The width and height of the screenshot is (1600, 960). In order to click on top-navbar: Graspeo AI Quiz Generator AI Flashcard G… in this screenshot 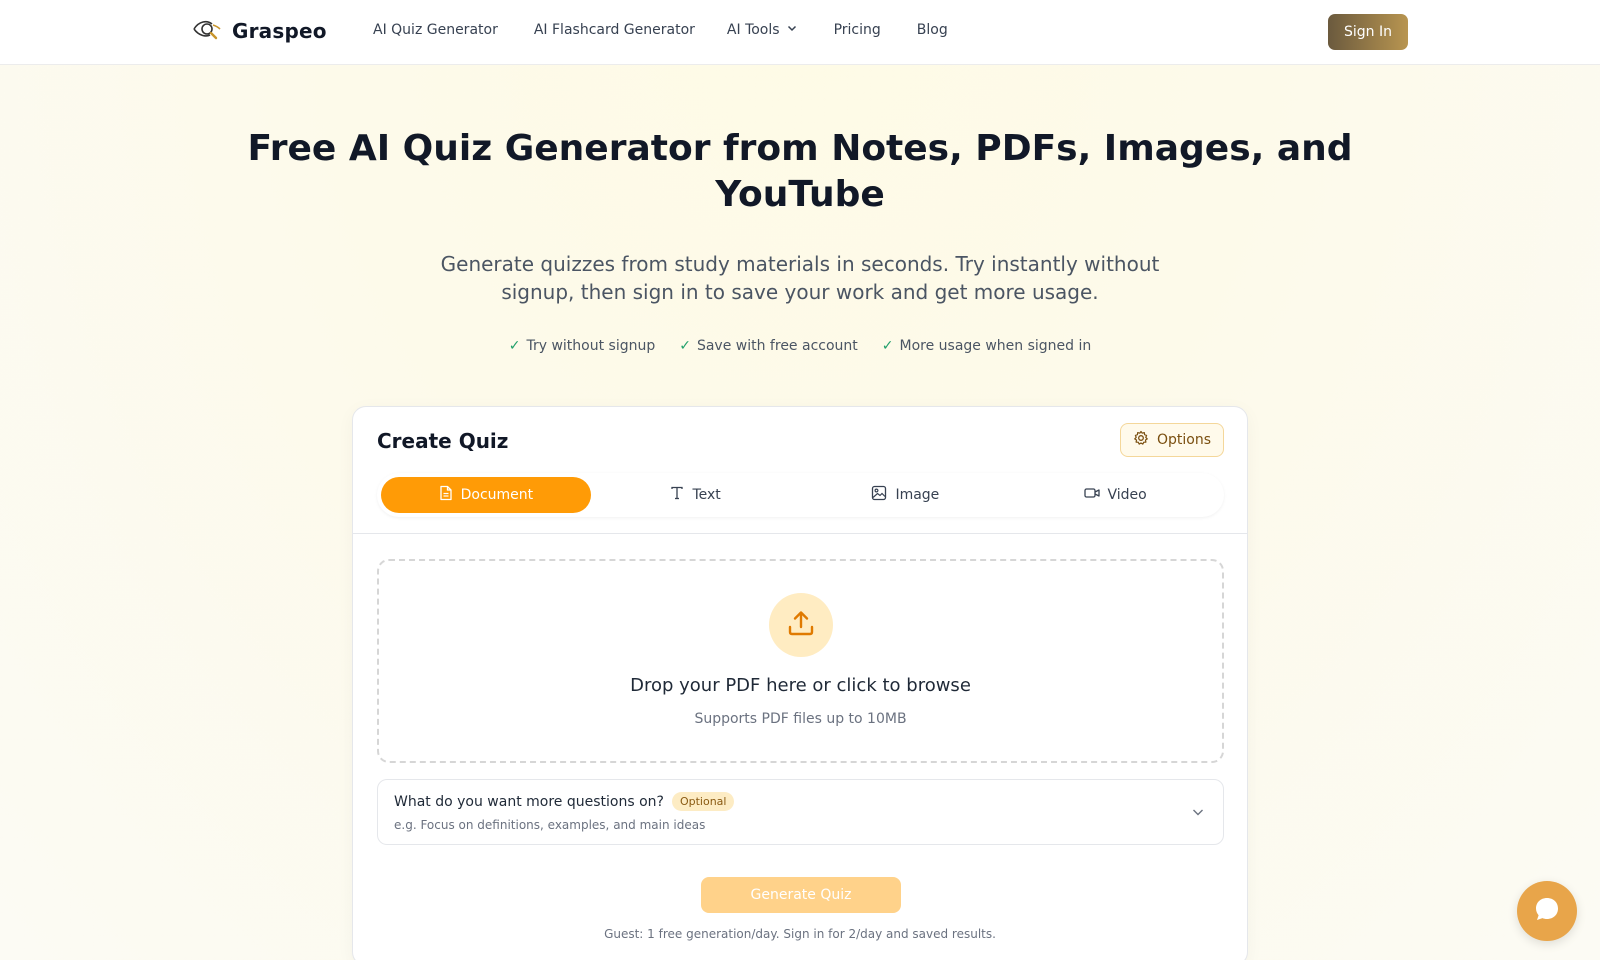, I will do `click(800, 32)`.